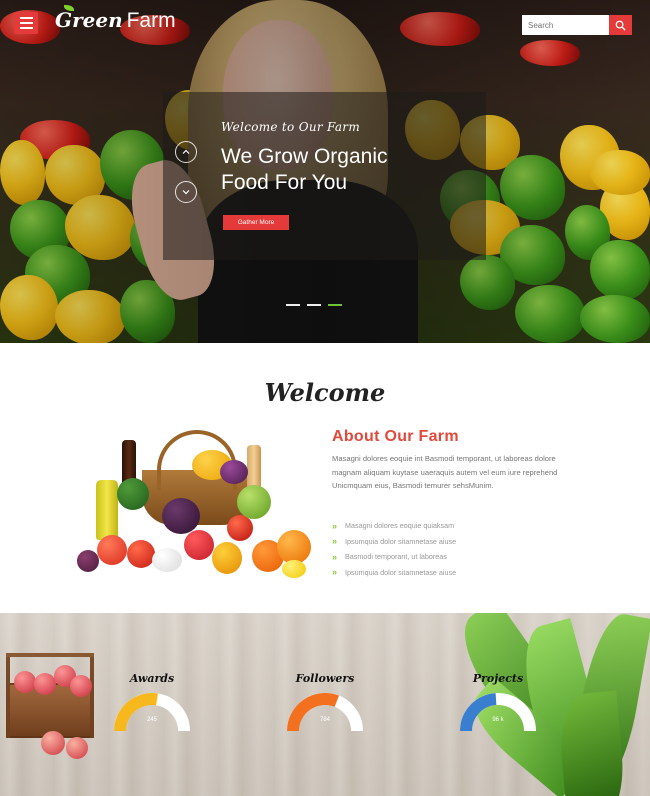 This screenshot has height=796, width=650. What do you see at coordinates (256, 222) in the screenshot?
I see `gather-more-button: Gather More` at bounding box center [256, 222].